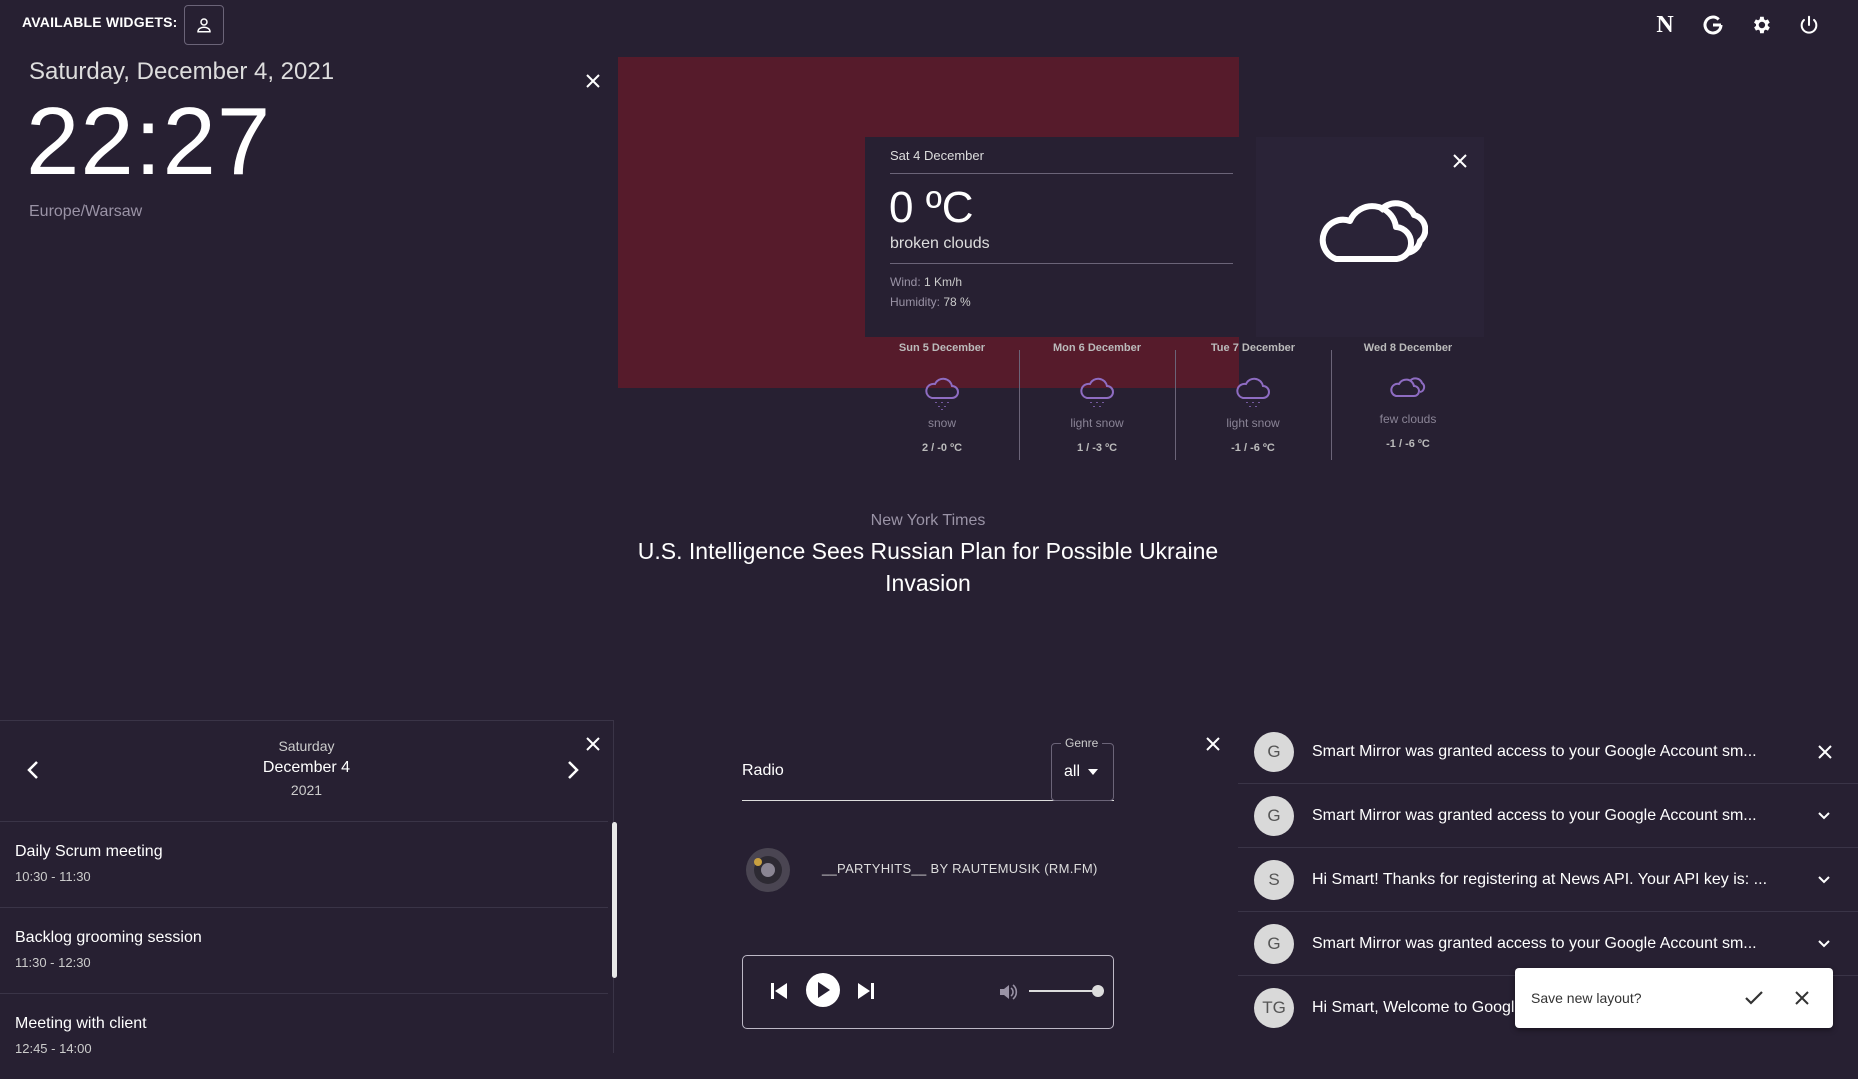 The width and height of the screenshot is (1858, 1079). What do you see at coordinates (763, 771) in the screenshot?
I see `radio-search-input: Radio` at bounding box center [763, 771].